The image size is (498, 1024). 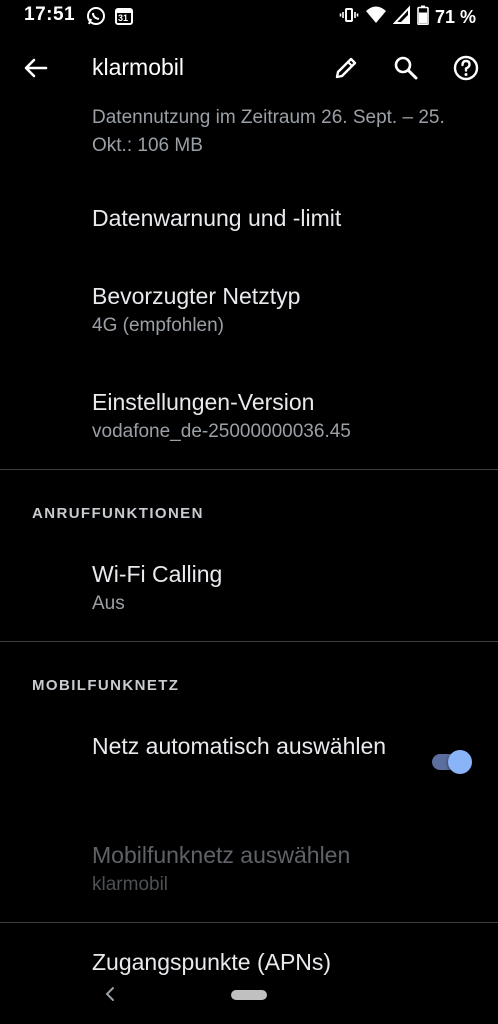 I want to click on whatsapp-icon, so click(x=96, y=18).